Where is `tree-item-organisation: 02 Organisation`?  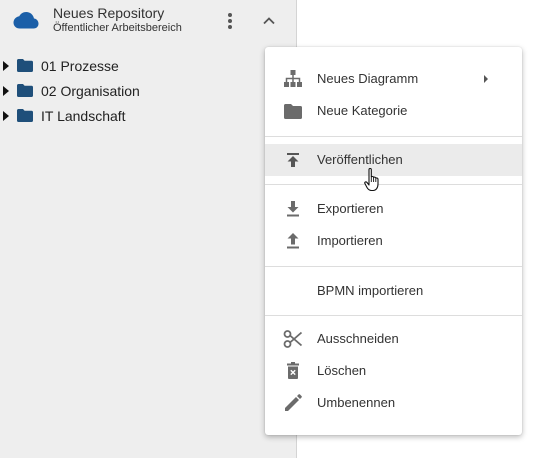 tree-item-organisation: 02 Organisation is located at coordinates (148, 92).